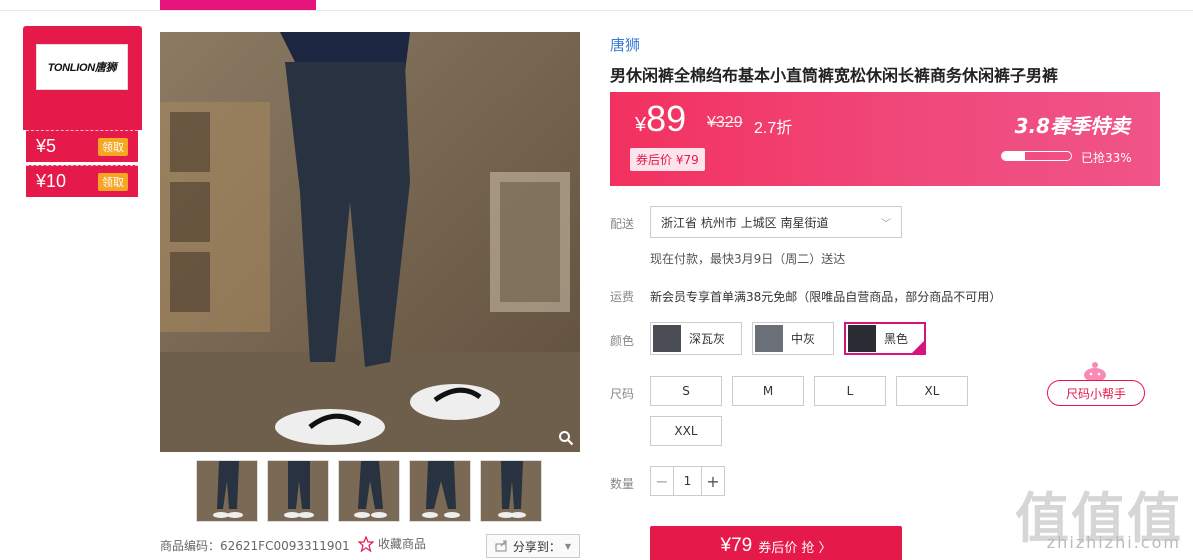 The image size is (1193, 560). Describe the element at coordinates (713, 481) in the screenshot. I see `quantity-plus-button: +` at that location.